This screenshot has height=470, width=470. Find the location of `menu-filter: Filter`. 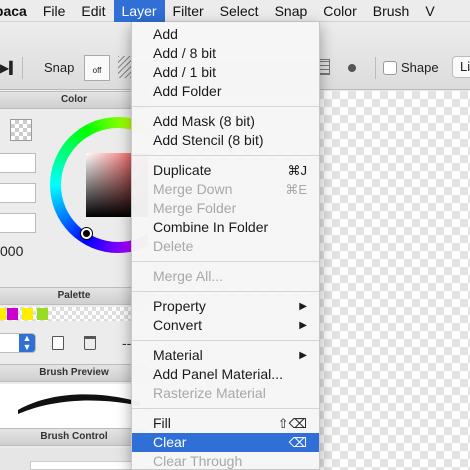

menu-filter: Filter is located at coordinates (188, 11).